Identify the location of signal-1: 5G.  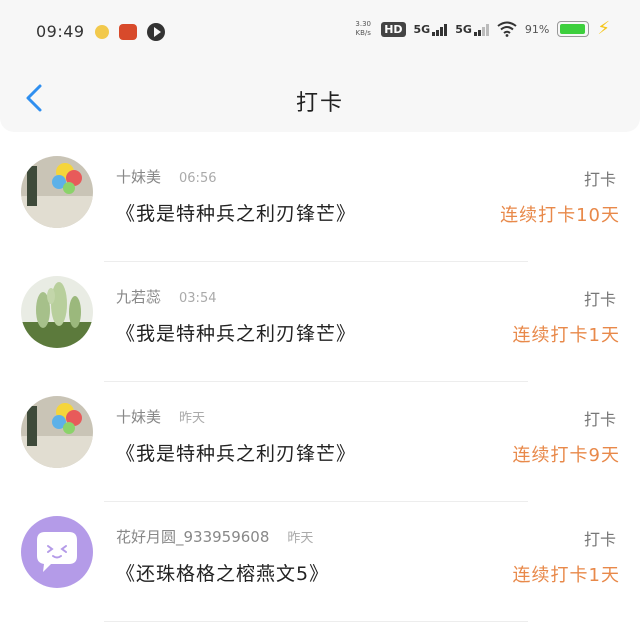
(431, 29).